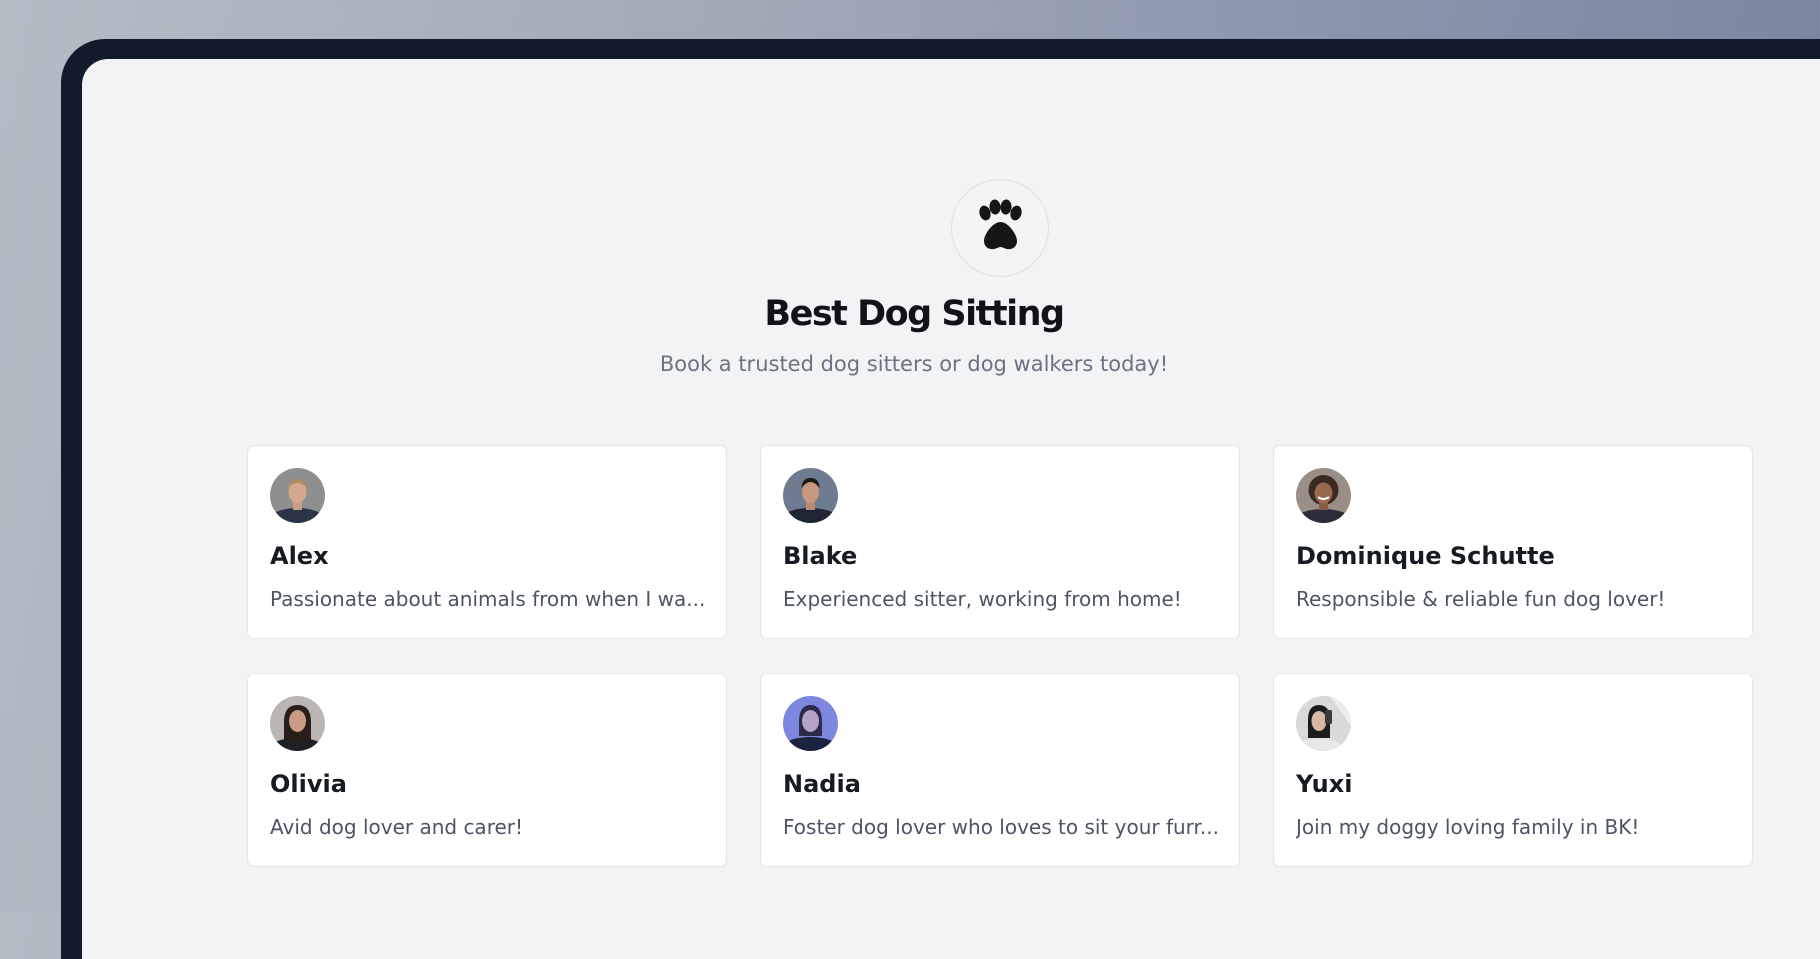 The height and width of the screenshot is (959, 1820). What do you see at coordinates (397, 827) in the screenshot?
I see `sitter-description: Avid dog lover and carer!` at bounding box center [397, 827].